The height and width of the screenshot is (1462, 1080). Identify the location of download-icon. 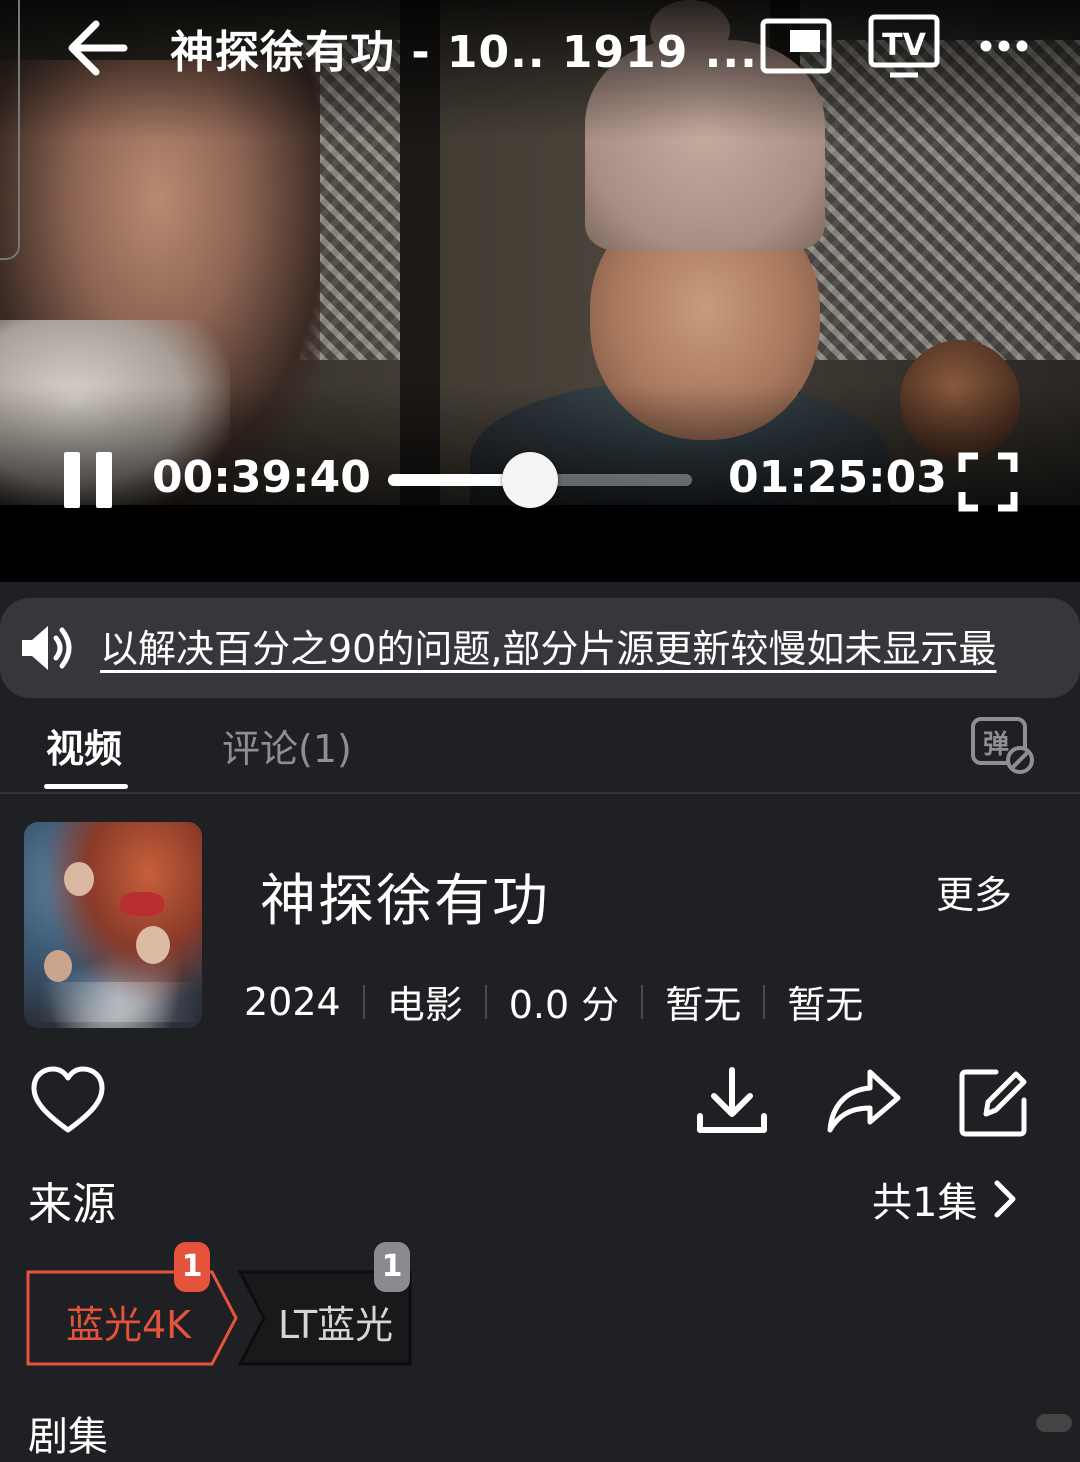
(732, 1100).